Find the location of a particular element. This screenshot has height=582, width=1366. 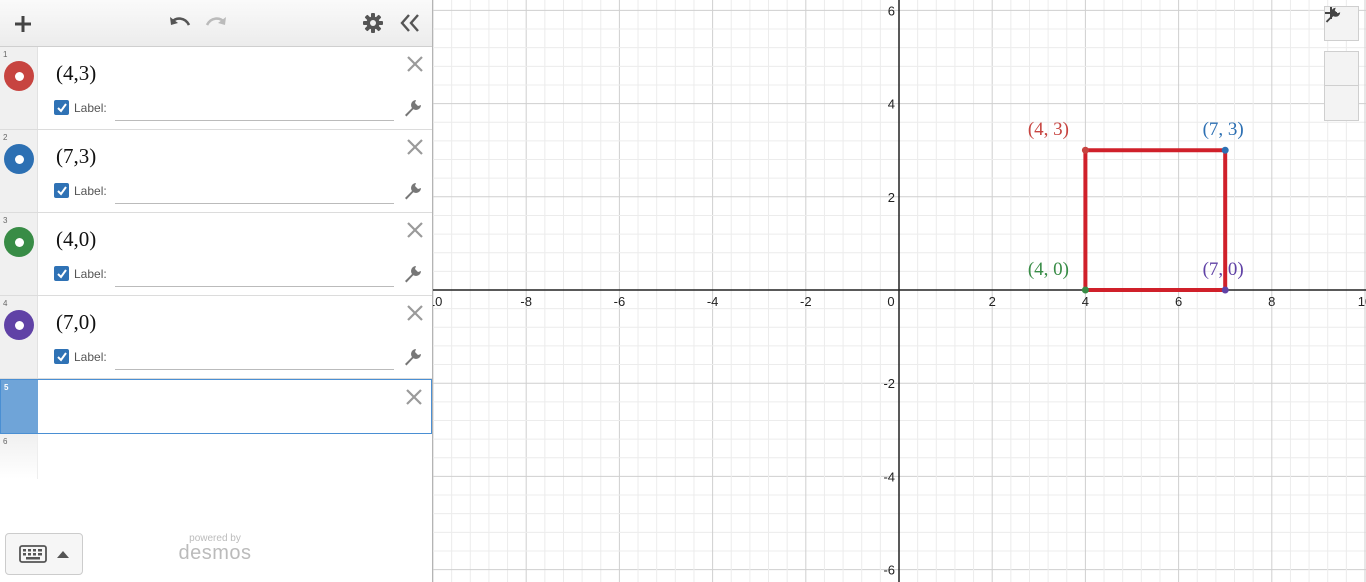

y-tick-label: 6 is located at coordinates (891, 10).